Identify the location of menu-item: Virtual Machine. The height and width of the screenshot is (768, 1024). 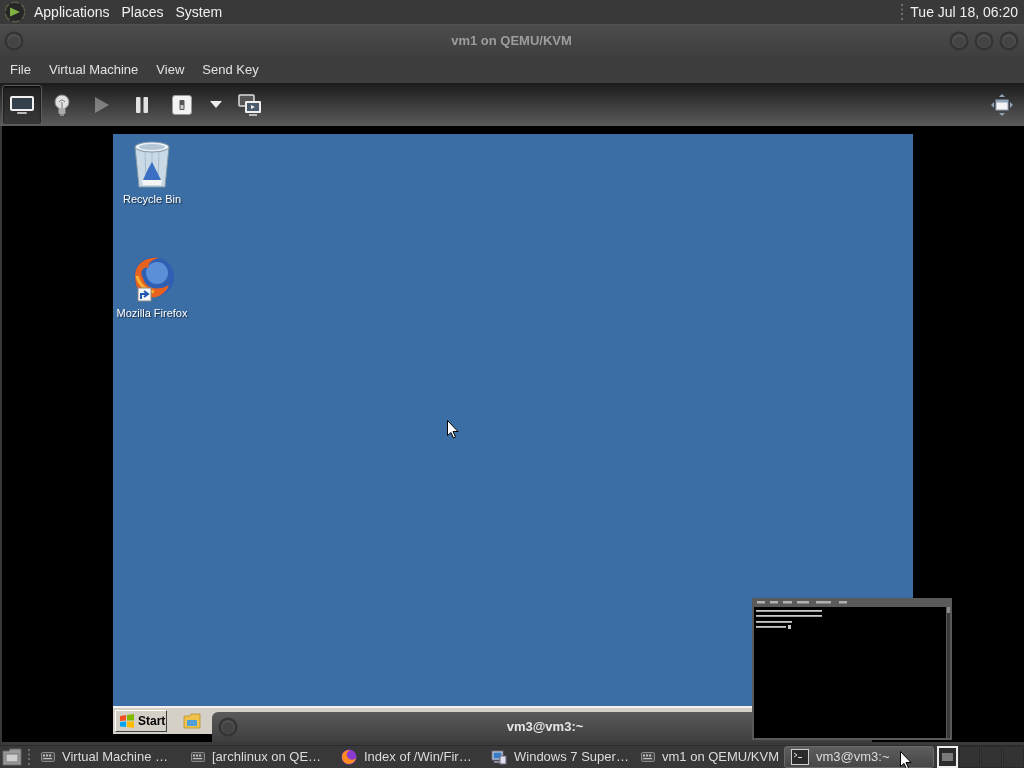
(93, 69).